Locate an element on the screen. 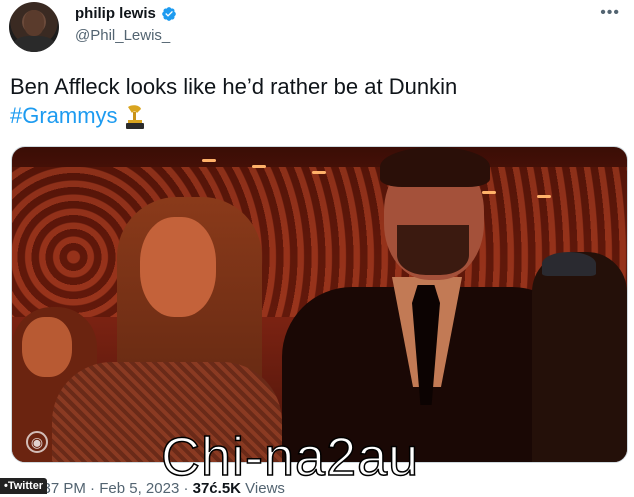 Image resolution: width=634 pixels, height=497 pixels. woman-face is located at coordinates (178, 267).